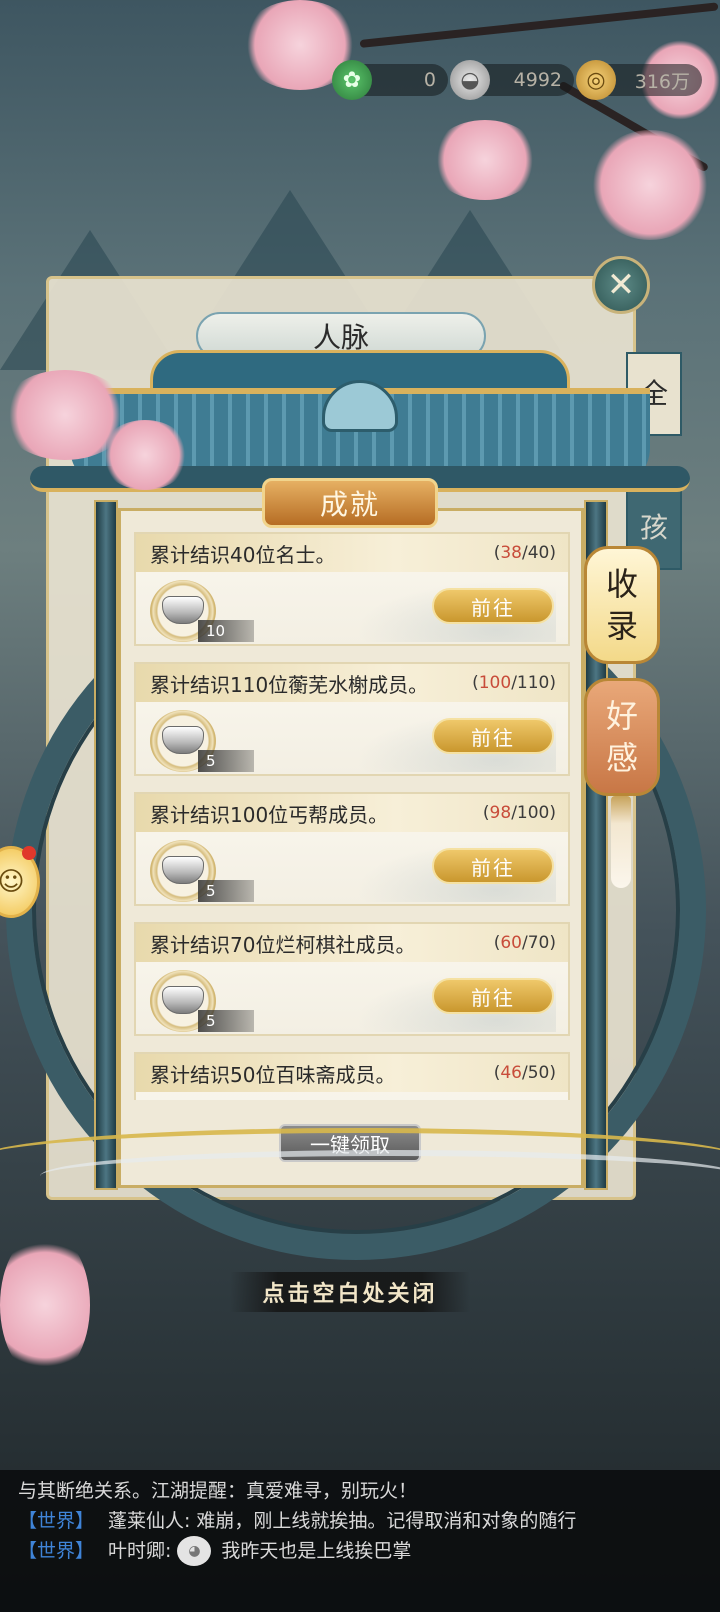 This screenshot has height=1612, width=720. Describe the element at coordinates (352, 80) in the screenshot. I see `jade-frog-icon: ✿` at that location.